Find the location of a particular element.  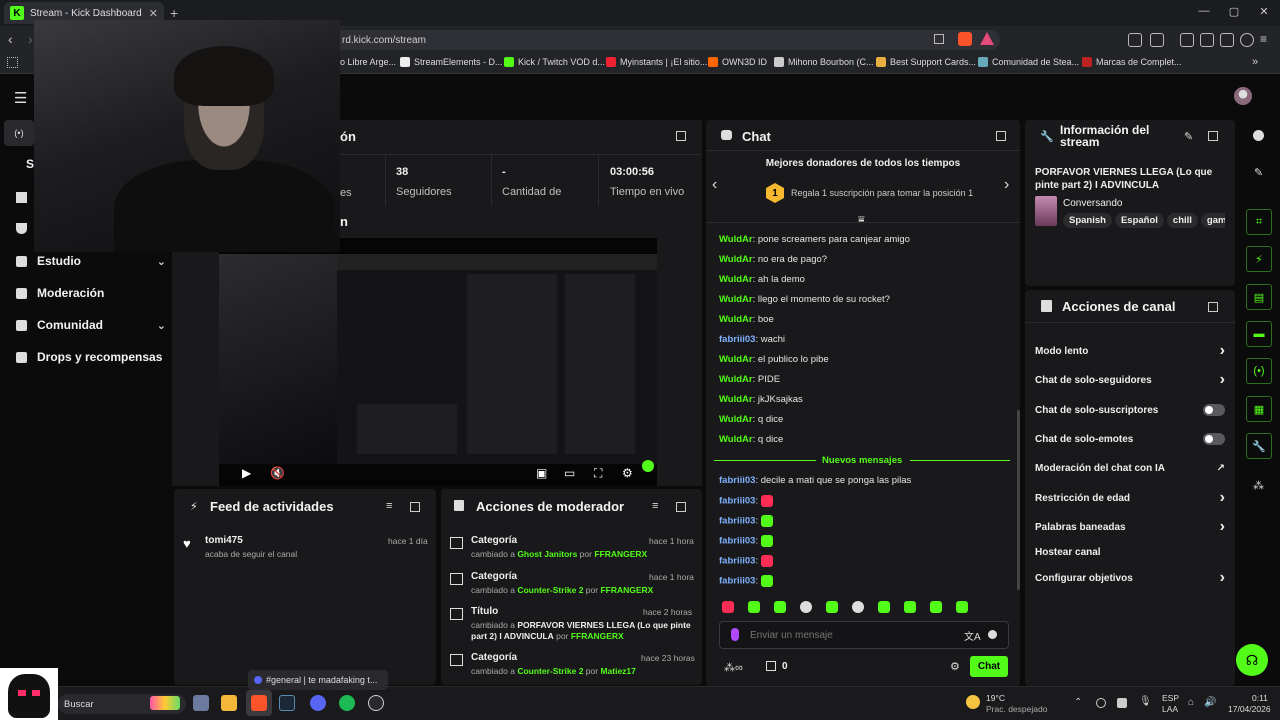

language-code-2: LAA is located at coordinates (1170, 709).